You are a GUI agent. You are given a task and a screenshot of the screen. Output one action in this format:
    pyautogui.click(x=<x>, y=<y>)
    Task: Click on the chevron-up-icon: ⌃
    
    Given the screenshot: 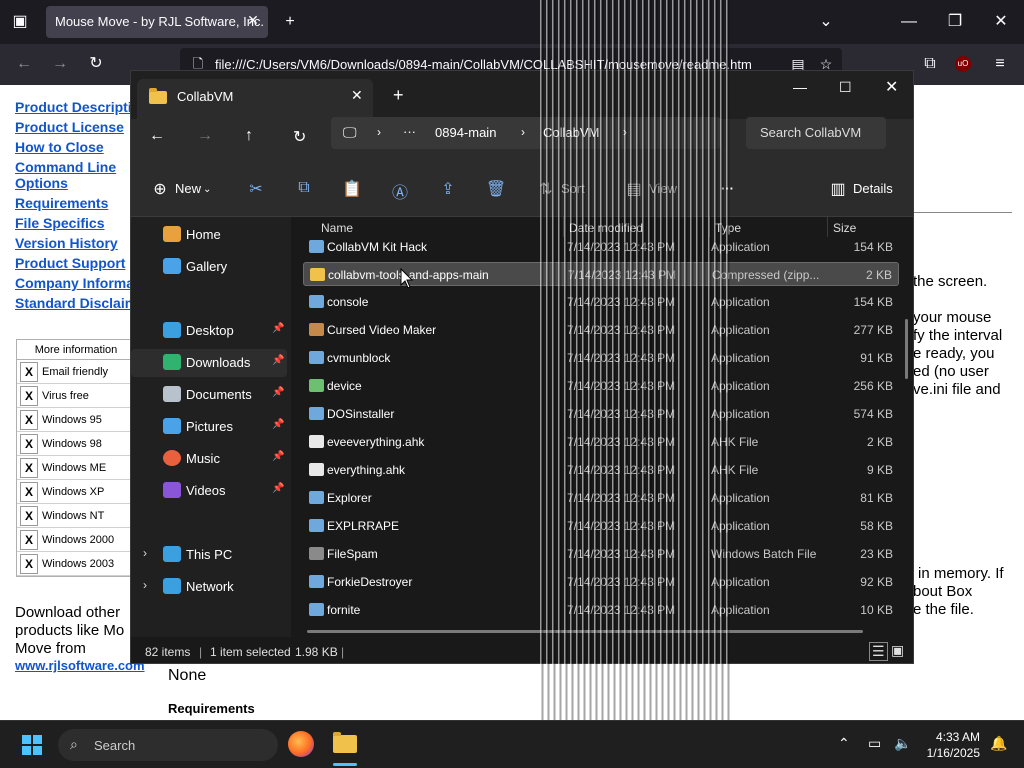 What is the action you would take?
    pyautogui.click(x=844, y=743)
    